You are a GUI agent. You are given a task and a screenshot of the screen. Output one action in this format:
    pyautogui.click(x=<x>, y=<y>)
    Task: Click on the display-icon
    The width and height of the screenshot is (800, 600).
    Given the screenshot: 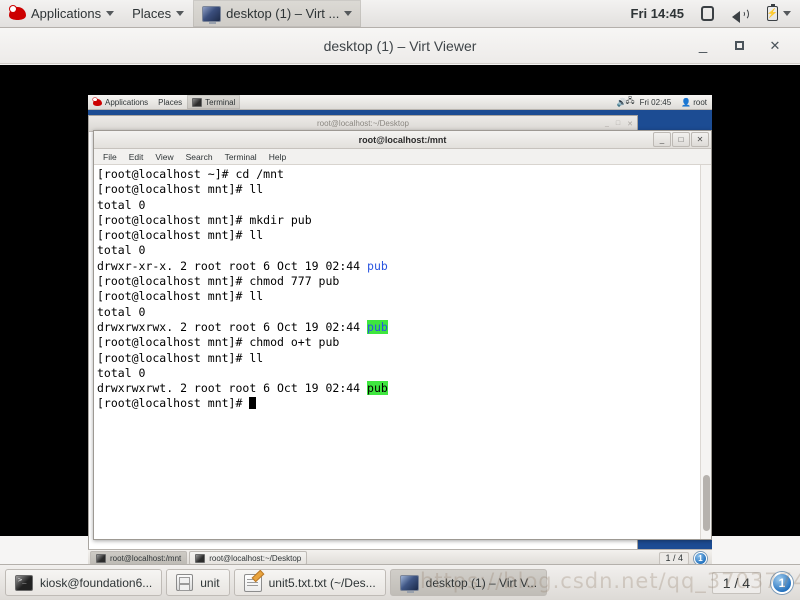 What is the action you would take?
    pyautogui.click(x=409, y=583)
    